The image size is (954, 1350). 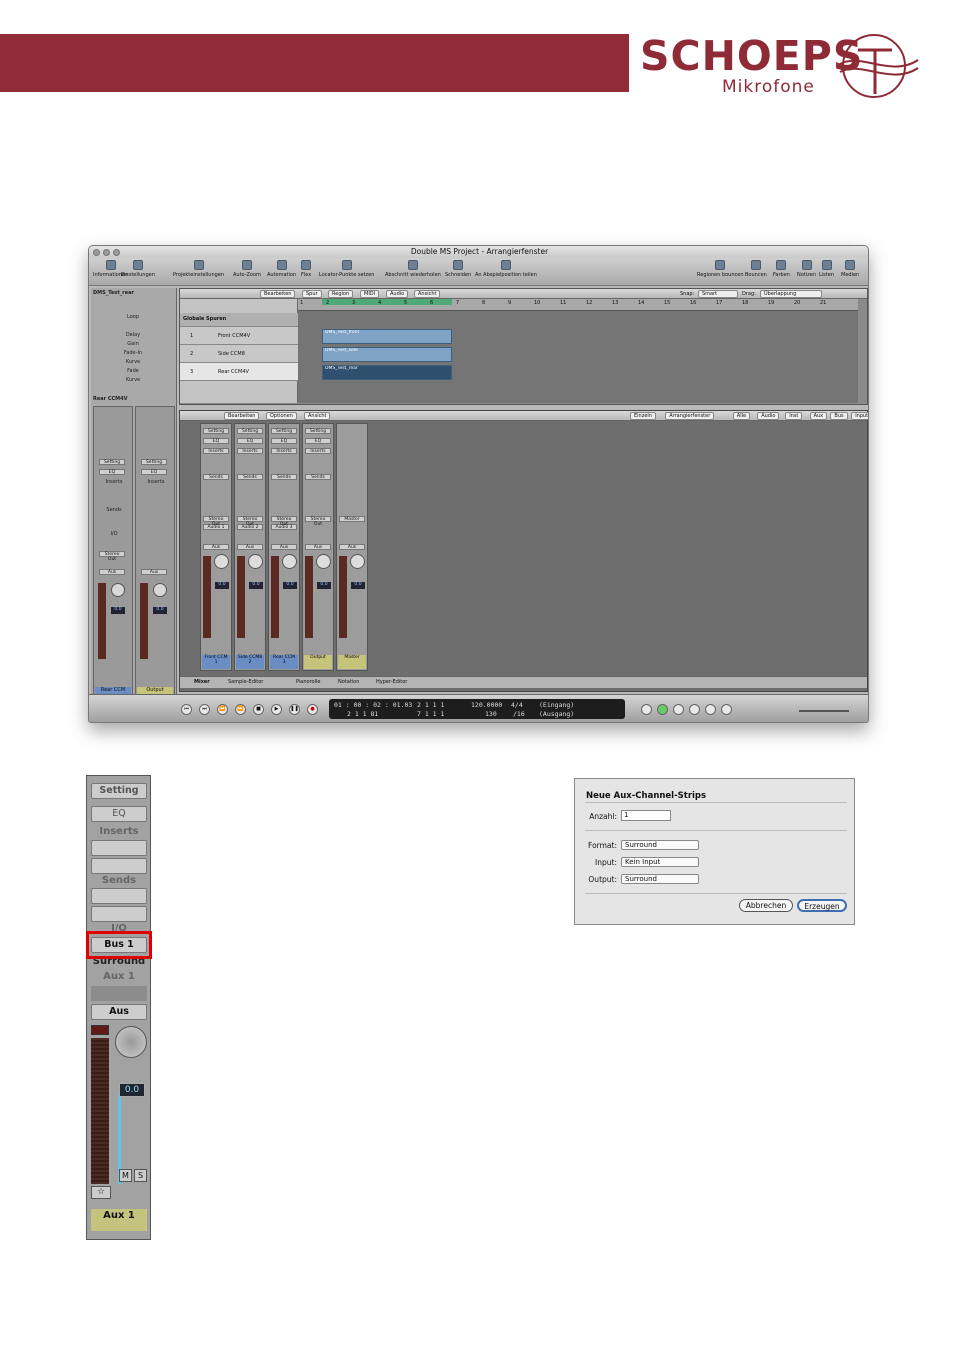 What do you see at coordinates (458, 269) in the screenshot?
I see `toolbar-item: Schneiden` at bounding box center [458, 269].